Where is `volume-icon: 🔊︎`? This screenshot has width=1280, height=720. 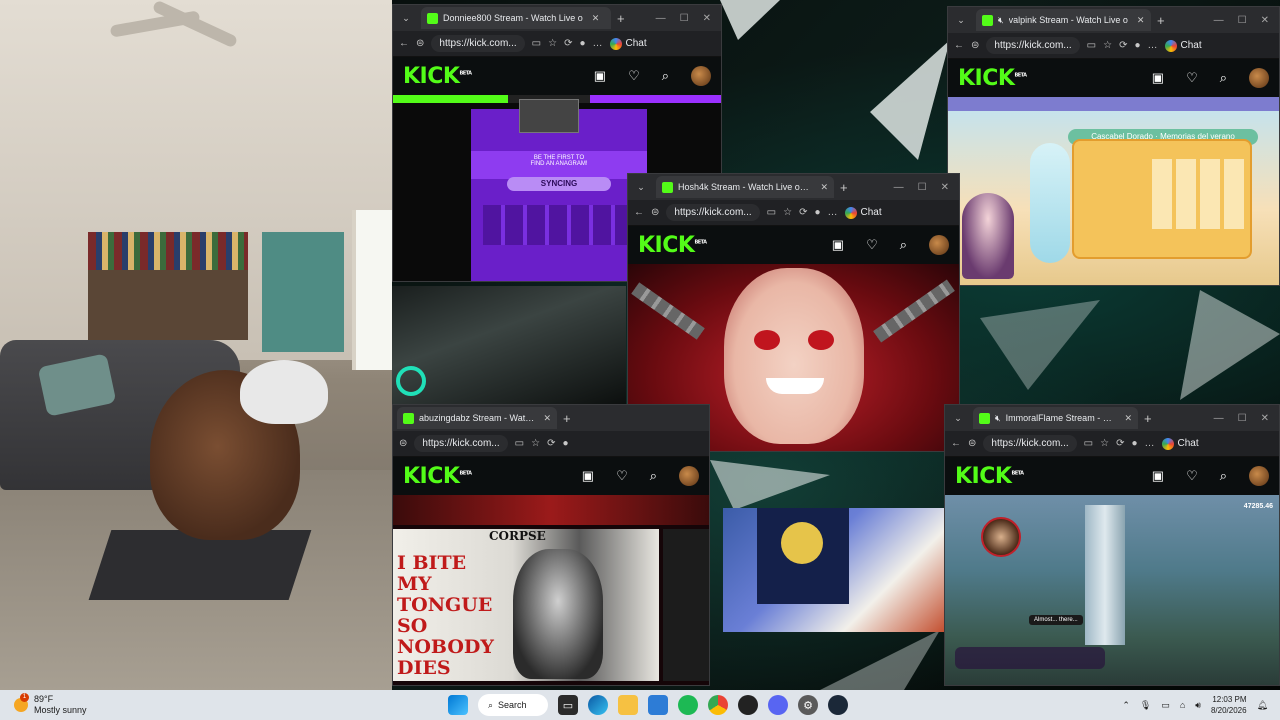
volume-icon: 🔊︎ is located at coordinates (1198, 705).